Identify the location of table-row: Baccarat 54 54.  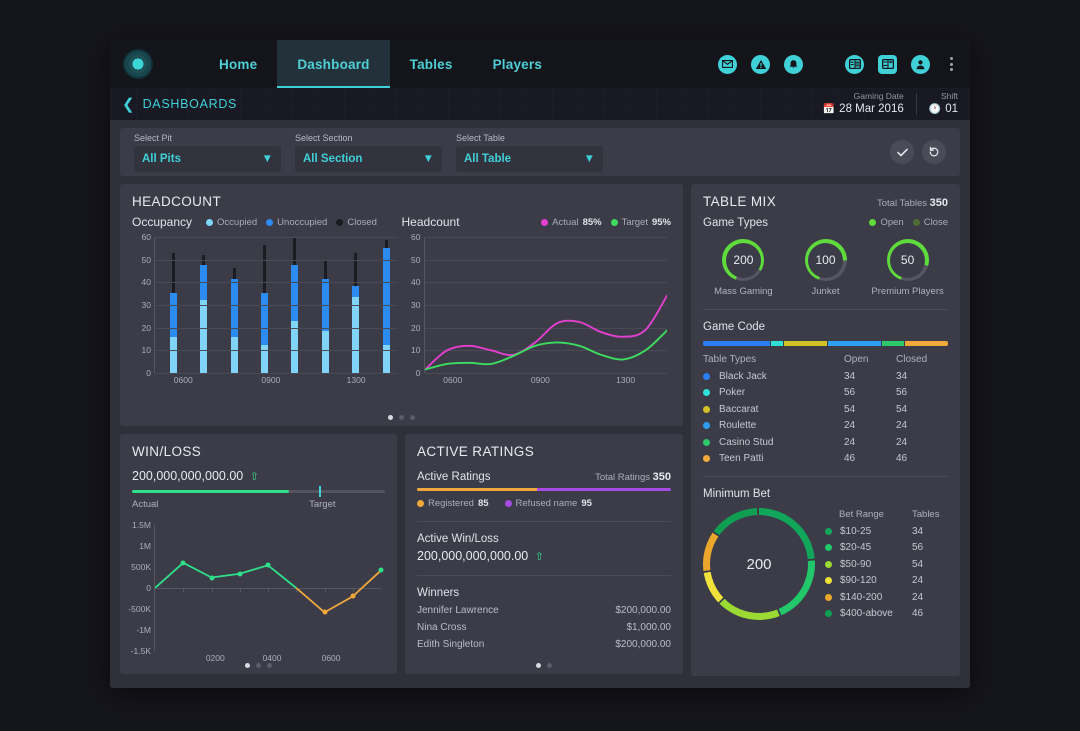
(825, 409).